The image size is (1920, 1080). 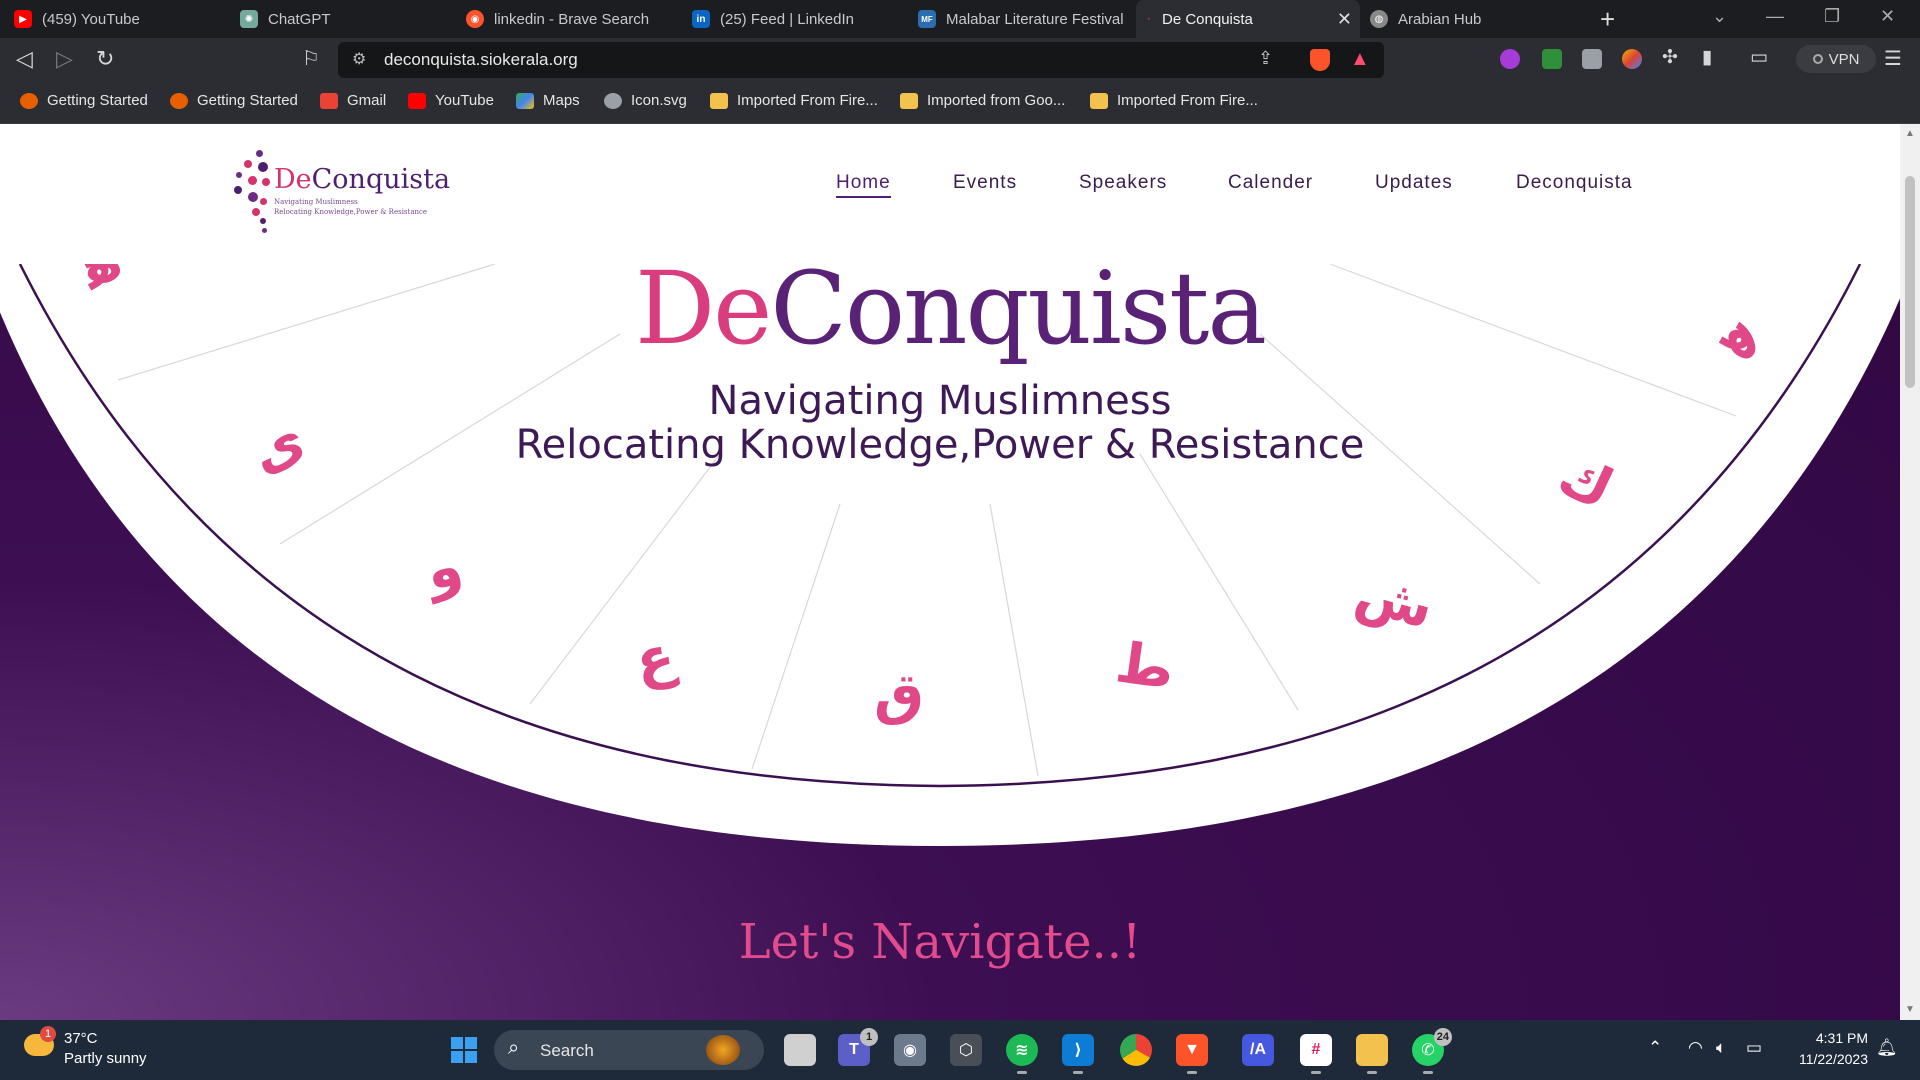 What do you see at coordinates (1136, 1050) in the screenshot?
I see `chrome-icon` at bounding box center [1136, 1050].